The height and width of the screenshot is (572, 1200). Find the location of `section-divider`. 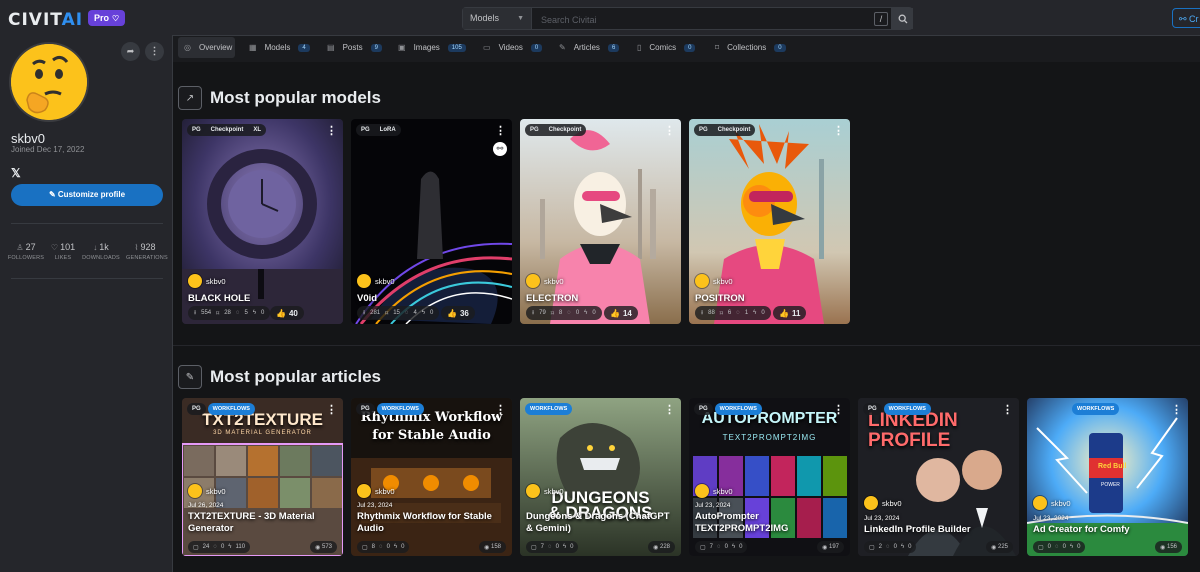

section-divider is located at coordinates (686, 345).